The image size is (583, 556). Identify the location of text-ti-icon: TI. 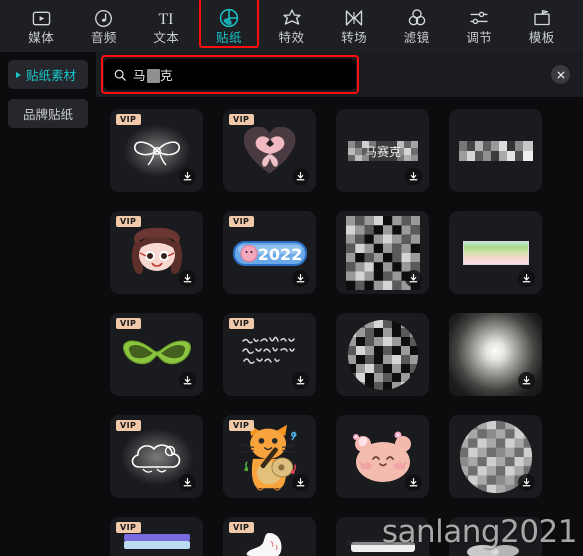
(166, 18).